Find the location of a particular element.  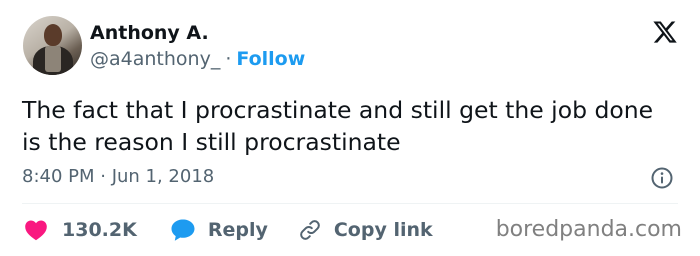

author-handle: @a4anthony_ is located at coordinates (155, 59).